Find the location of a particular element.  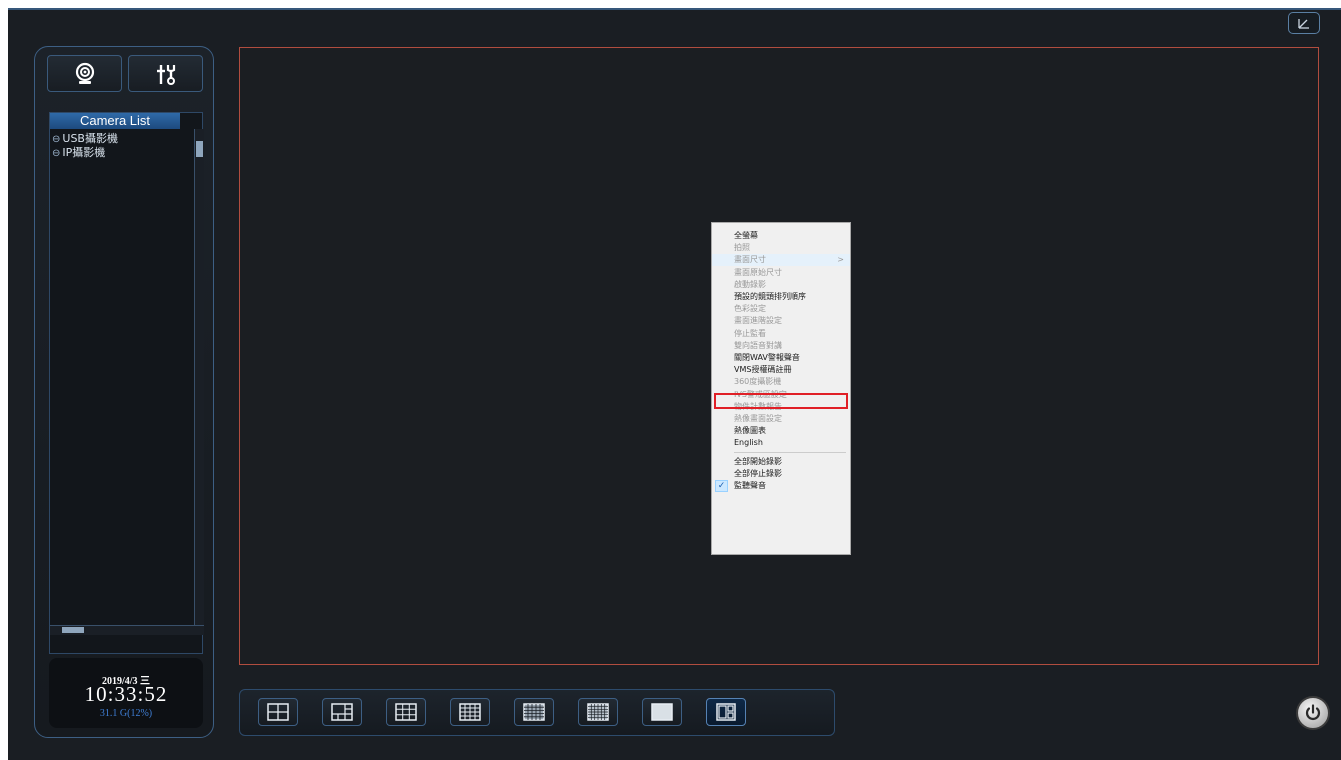

menu-item-advanced-settings: 畫面進階設定 is located at coordinates (781, 321).